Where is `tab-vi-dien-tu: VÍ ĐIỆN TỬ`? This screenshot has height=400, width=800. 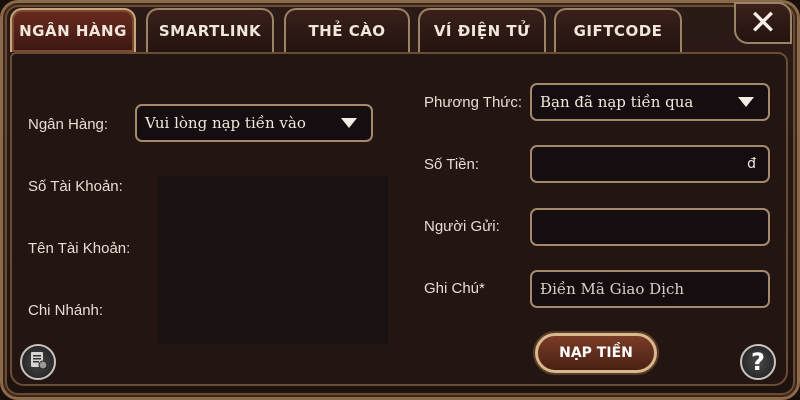 tab-vi-dien-tu: VÍ ĐIỆN TỬ is located at coordinates (482, 30).